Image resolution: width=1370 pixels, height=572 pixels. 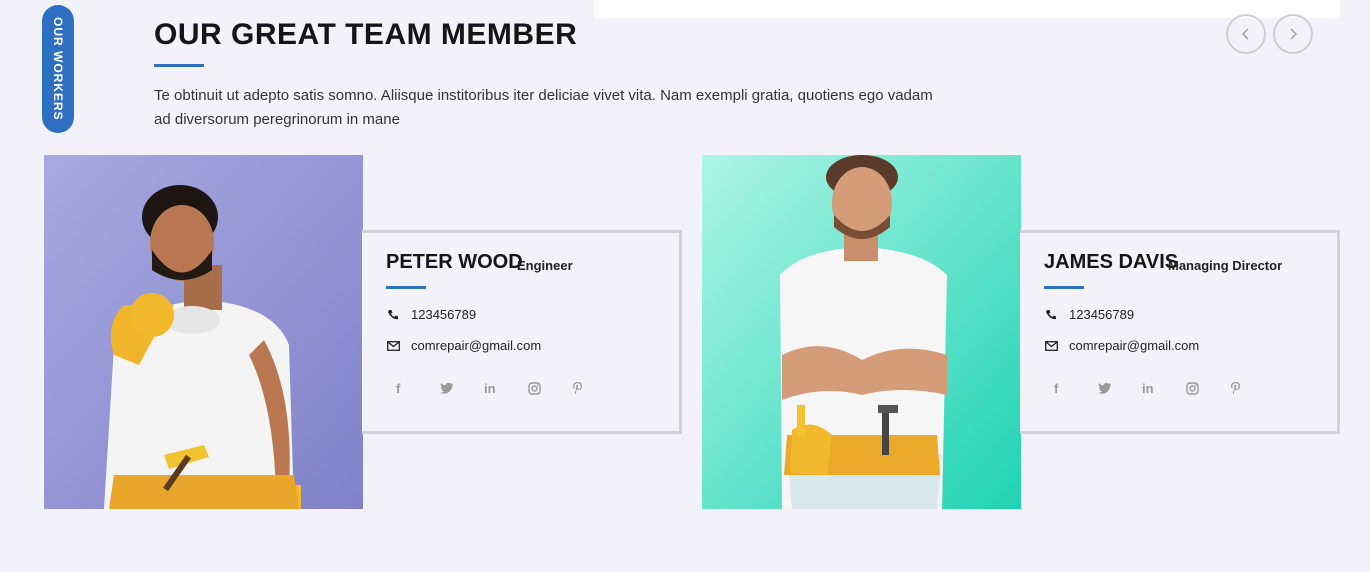 I want to click on carousel-next-button, so click(x=1293, y=34).